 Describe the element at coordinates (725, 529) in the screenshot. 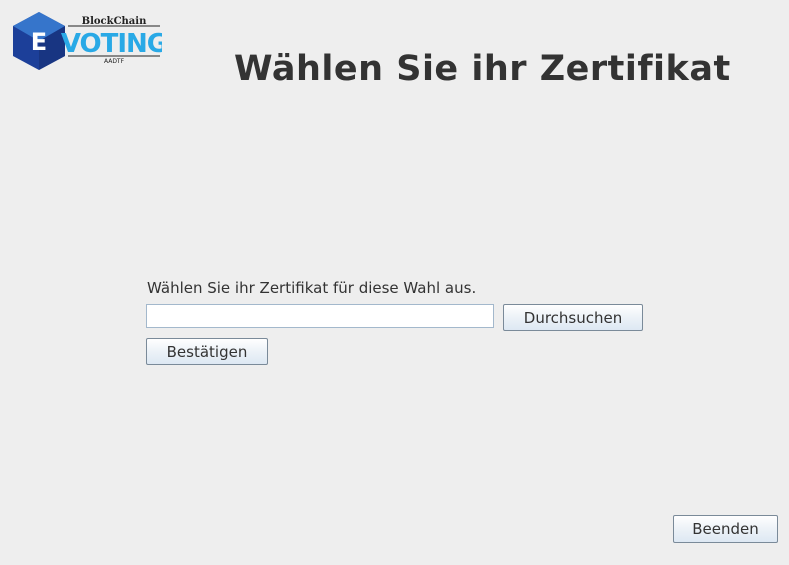

I see `quit-button: Beenden` at that location.